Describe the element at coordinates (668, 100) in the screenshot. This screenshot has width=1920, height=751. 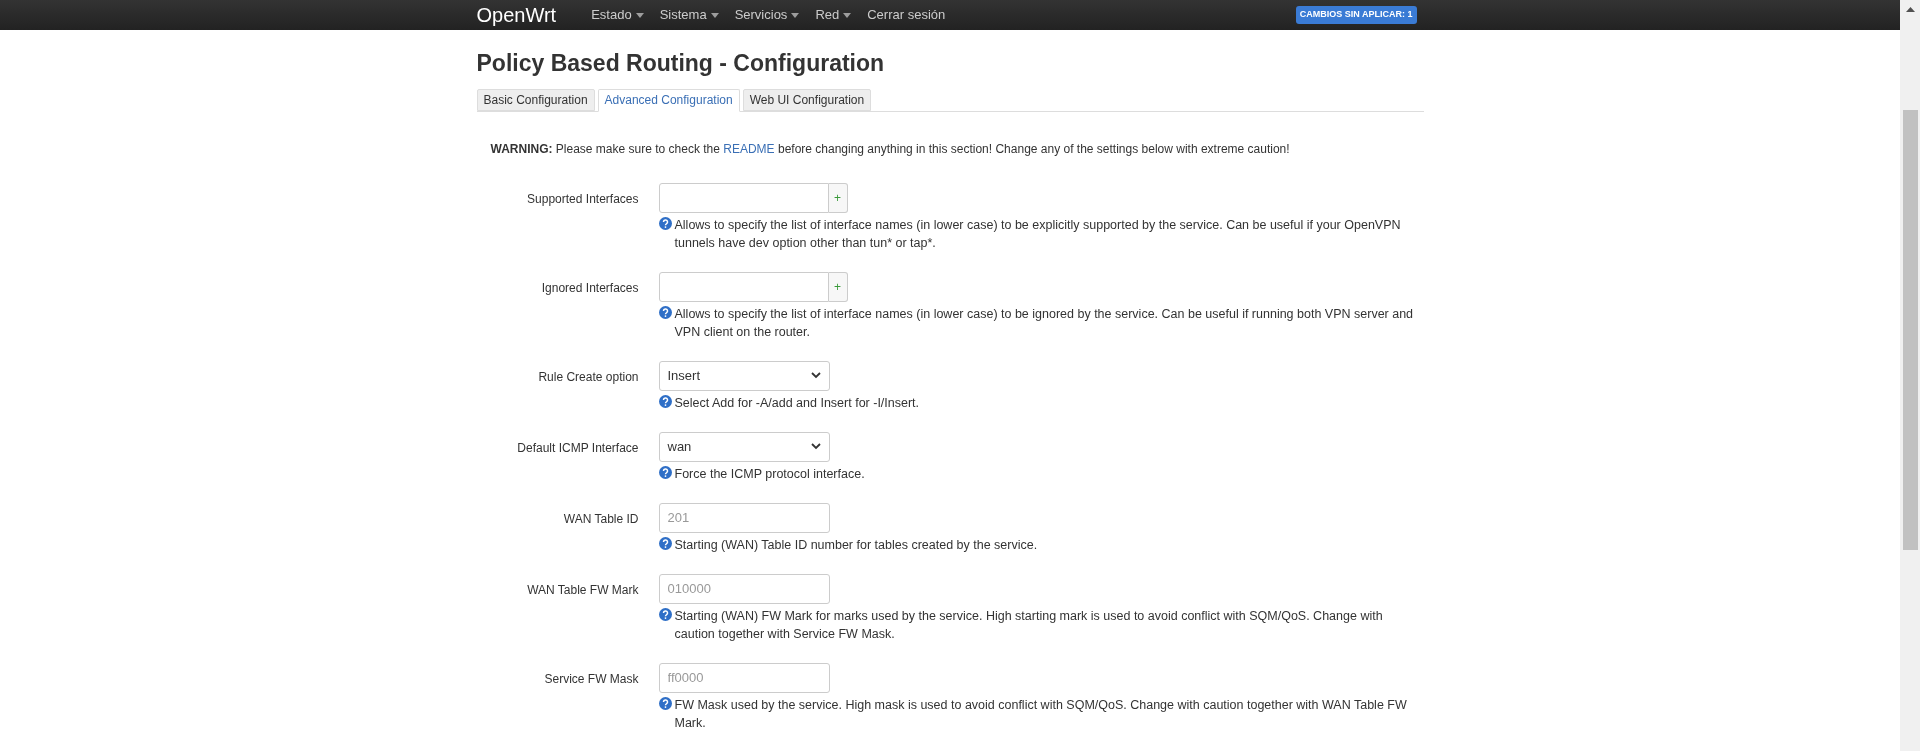
I see `tab: Advanced Configuration` at that location.